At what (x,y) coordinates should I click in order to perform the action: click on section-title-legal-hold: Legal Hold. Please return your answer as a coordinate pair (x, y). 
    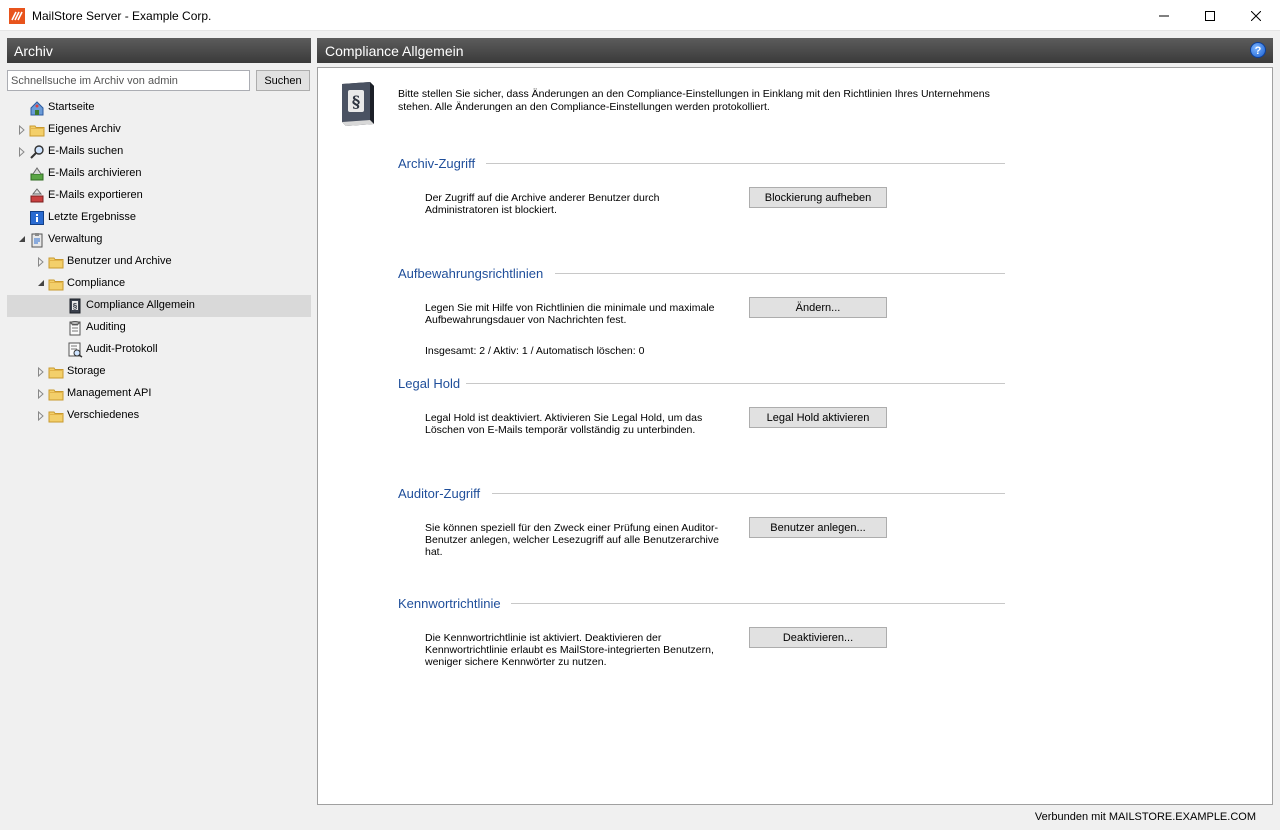
    Looking at the image, I should click on (429, 383).